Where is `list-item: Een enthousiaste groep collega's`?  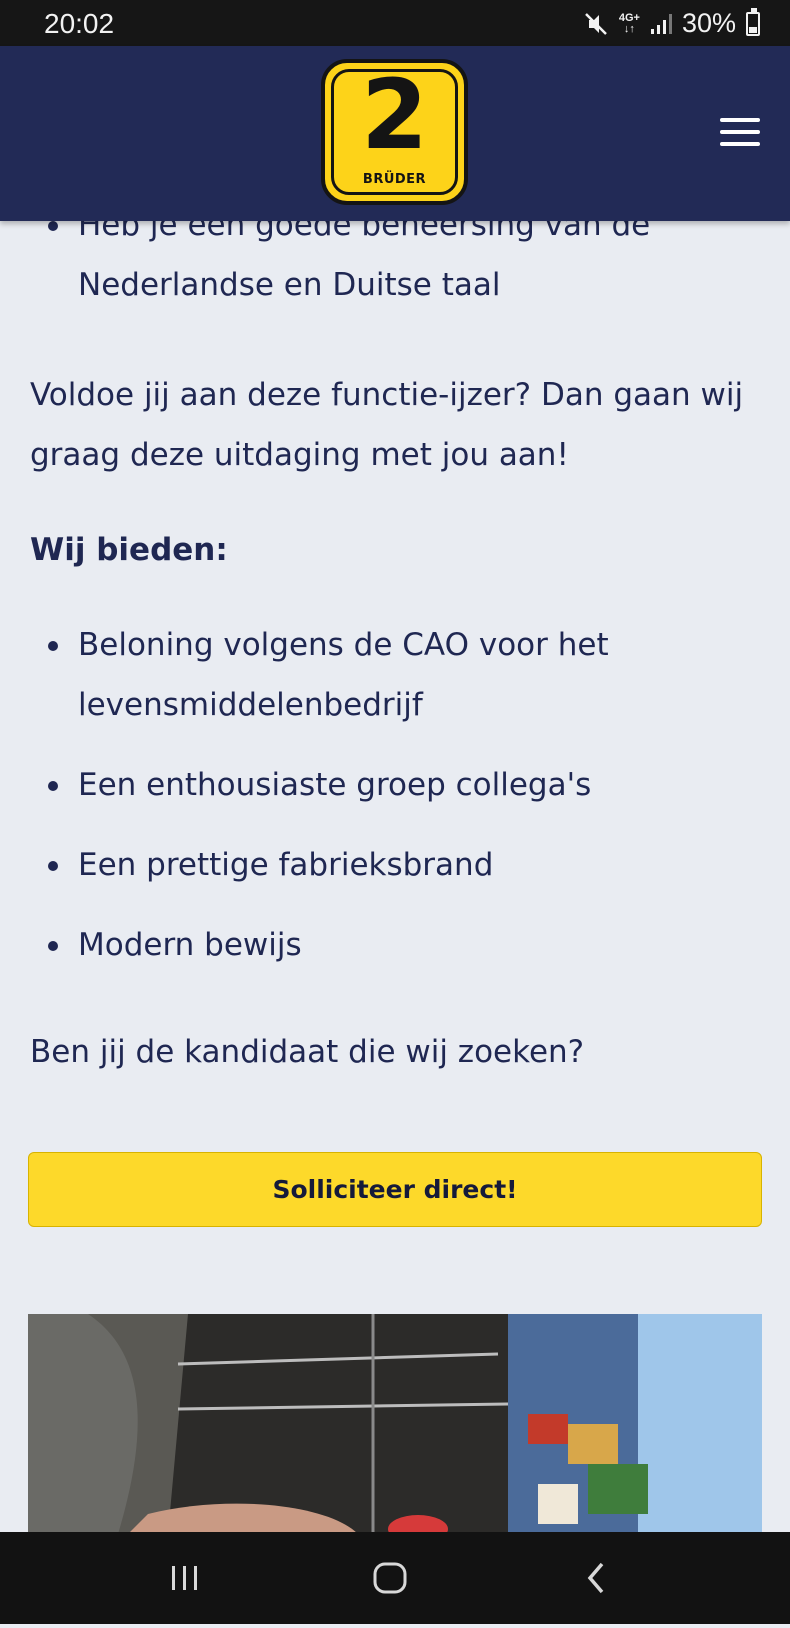
list-item: Een enthousiaste groep collega's is located at coordinates (395, 785).